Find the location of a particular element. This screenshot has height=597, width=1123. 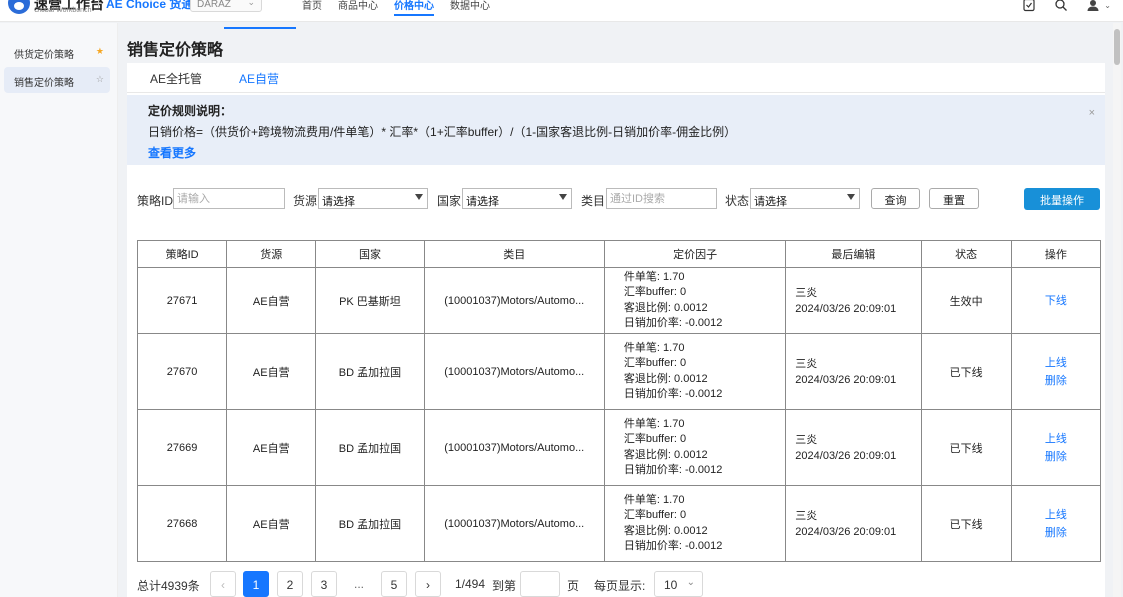

tab-ae-self-operated: AE自营 is located at coordinates (259, 78).